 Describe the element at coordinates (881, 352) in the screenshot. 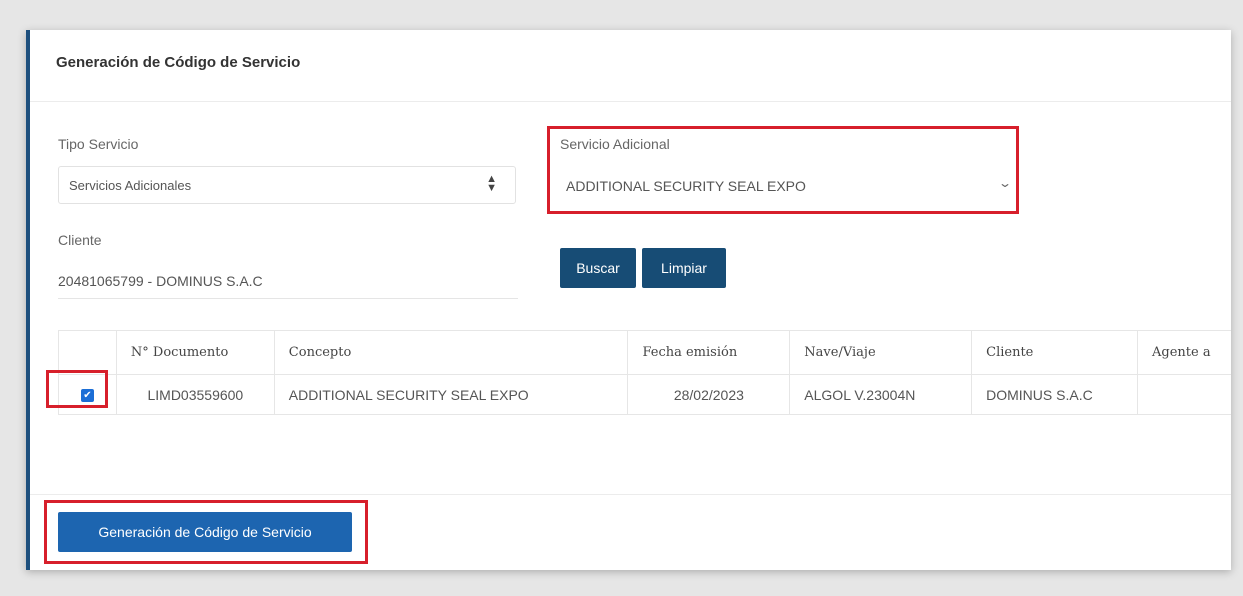

I see `column-header: Nave/Viaje` at that location.